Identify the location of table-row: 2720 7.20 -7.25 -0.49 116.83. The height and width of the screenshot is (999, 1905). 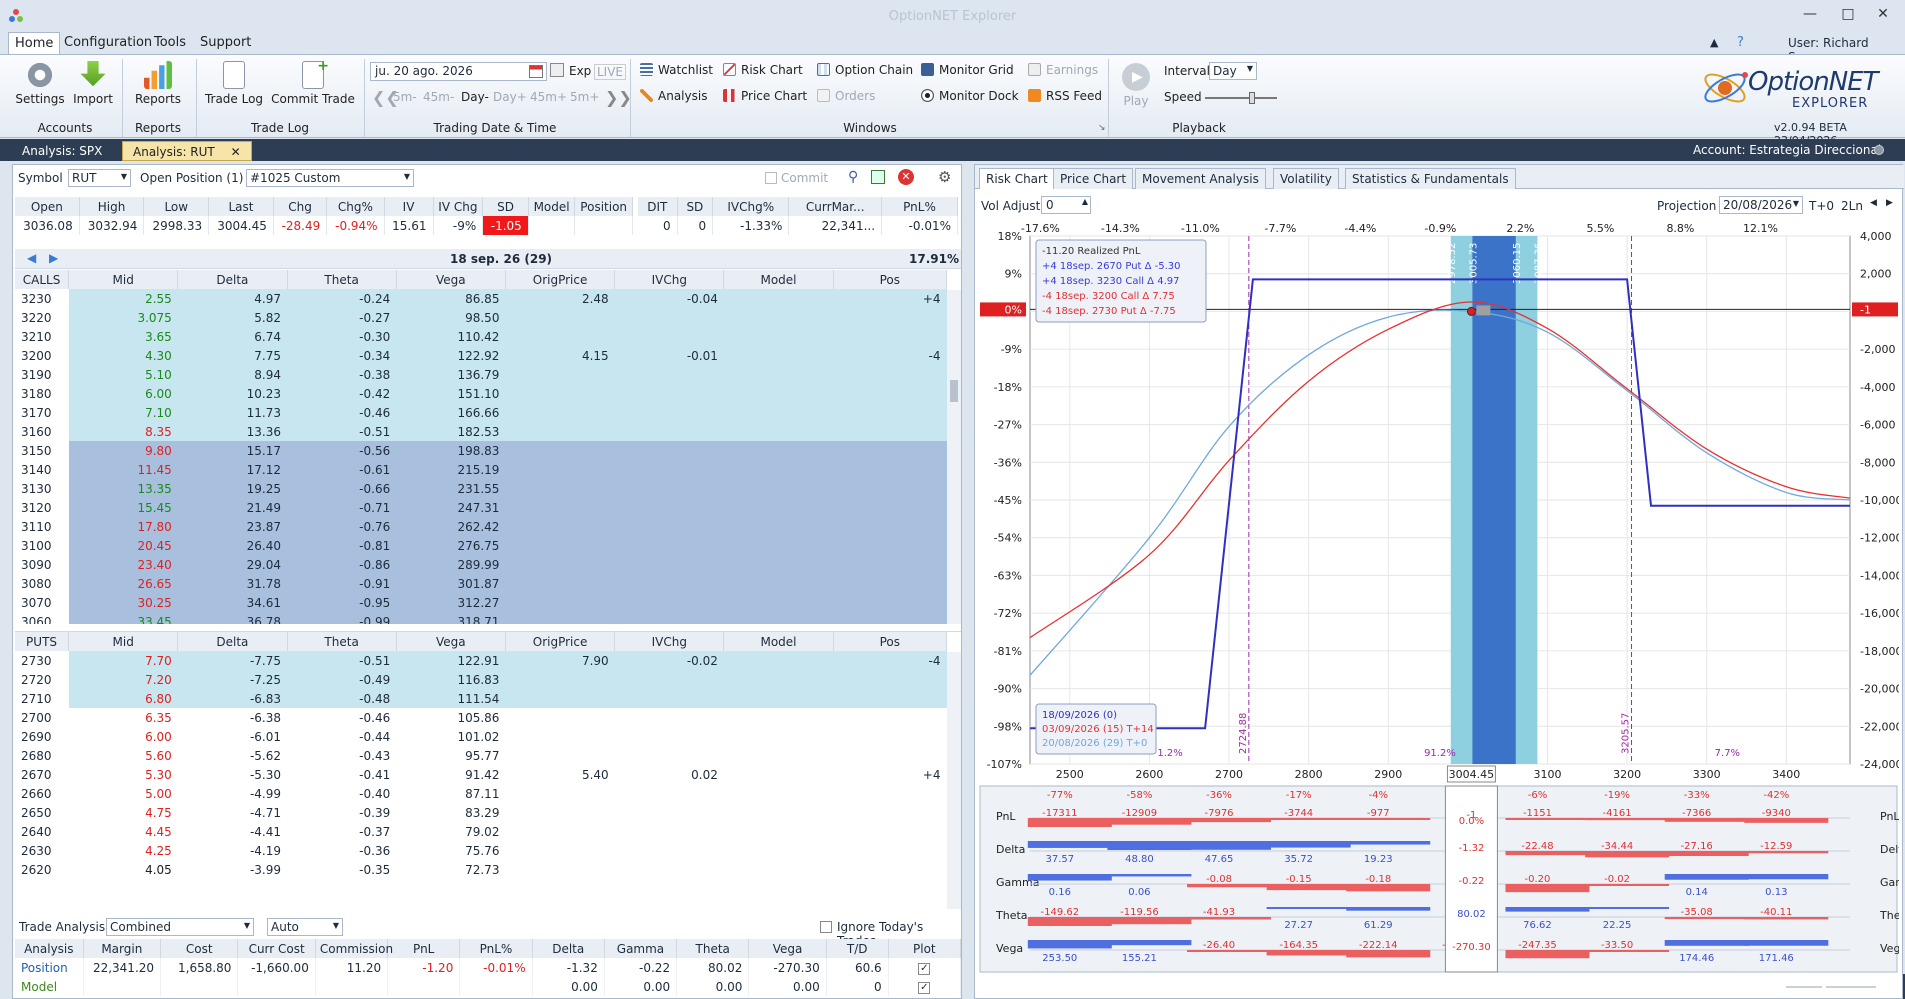
(481, 679).